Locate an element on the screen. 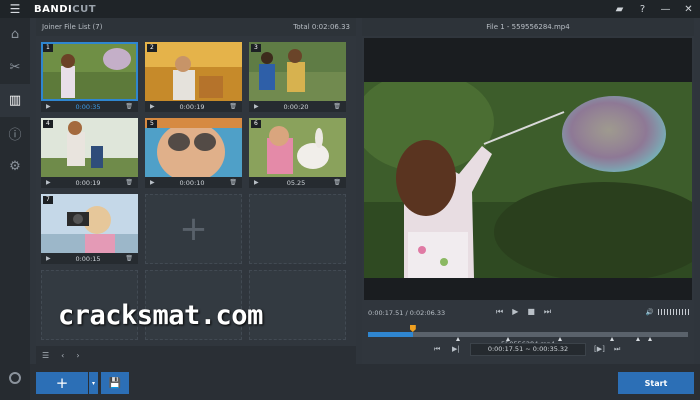 This screenshot has height=400, width=700. player-title: File 1 - 559556284.mp4 is located at coordinates (528, 27).